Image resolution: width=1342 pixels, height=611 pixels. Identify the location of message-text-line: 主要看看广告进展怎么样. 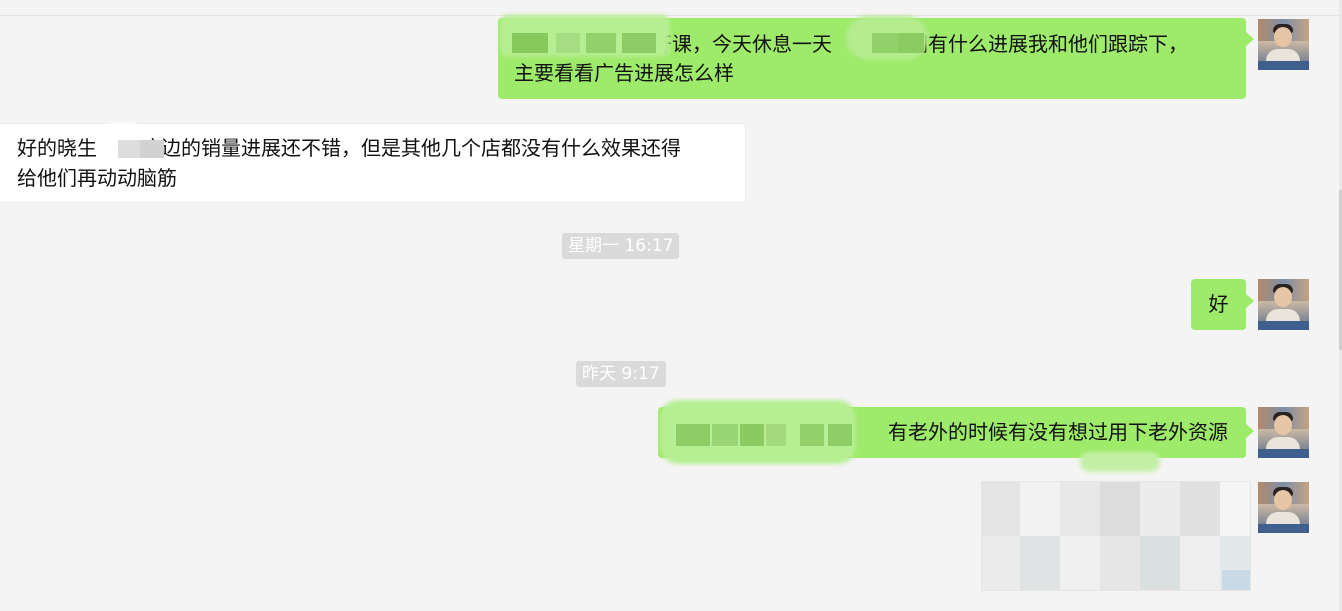
(624, 73).